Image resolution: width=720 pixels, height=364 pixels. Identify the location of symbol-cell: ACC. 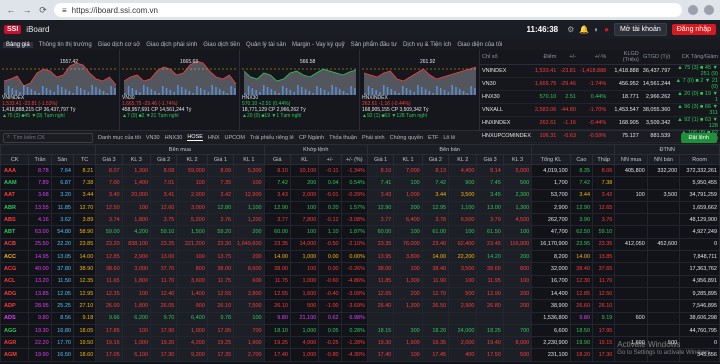
(15, 257).